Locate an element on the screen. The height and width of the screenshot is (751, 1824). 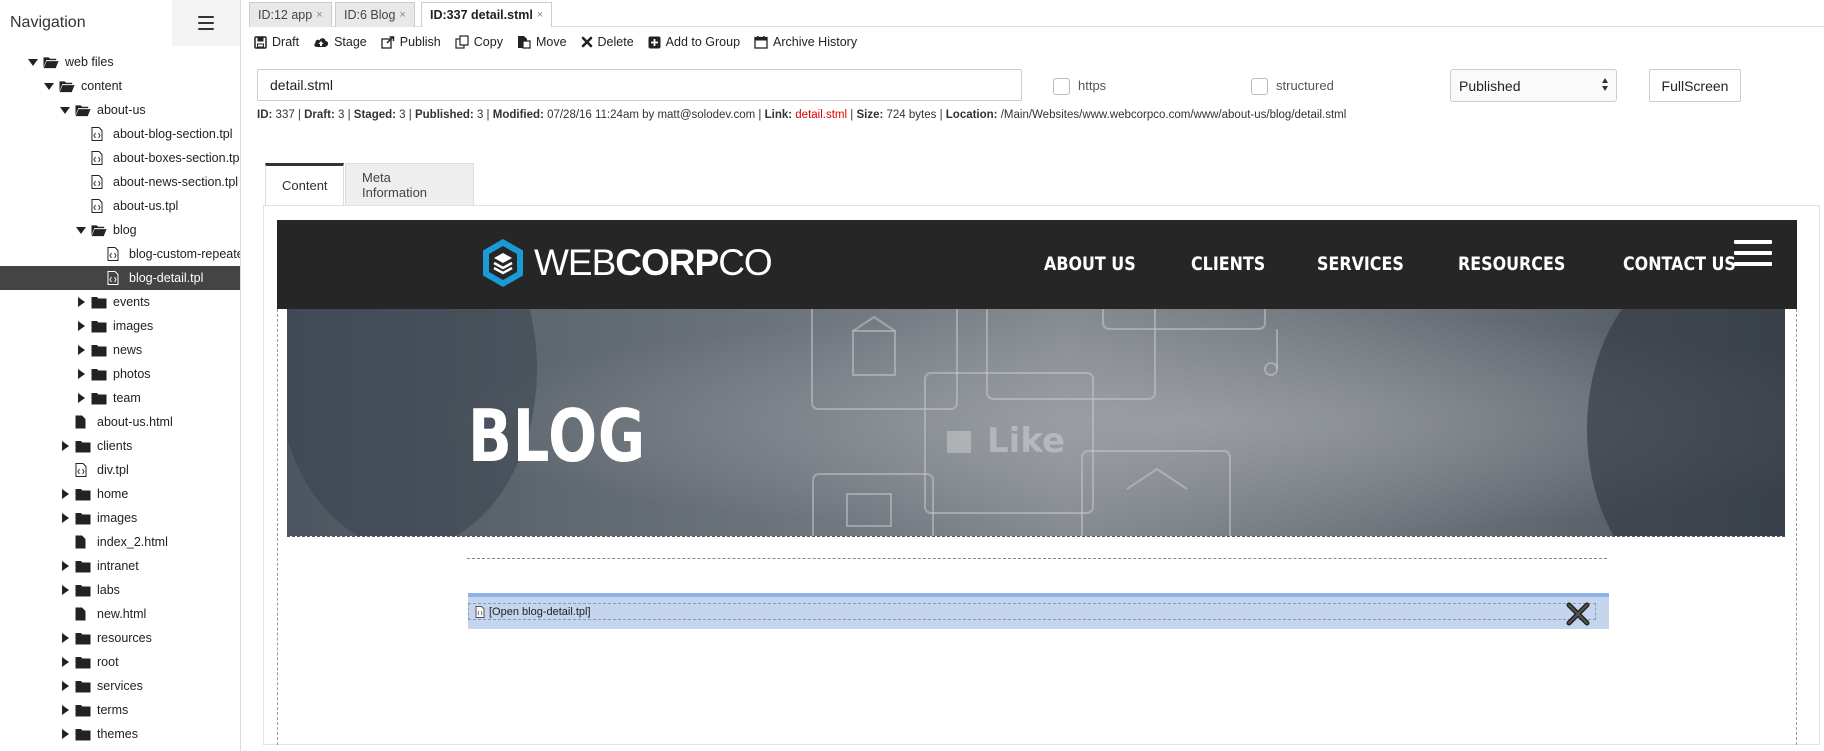
delete-button: Delete is located at coordinates (607, 42).